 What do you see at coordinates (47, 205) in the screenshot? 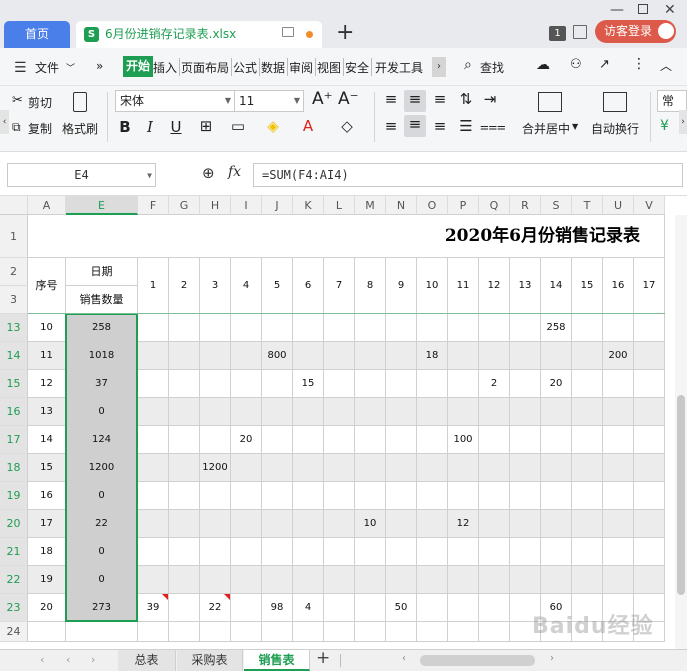
I see `column-header: A` at bounding box center [47, 205].